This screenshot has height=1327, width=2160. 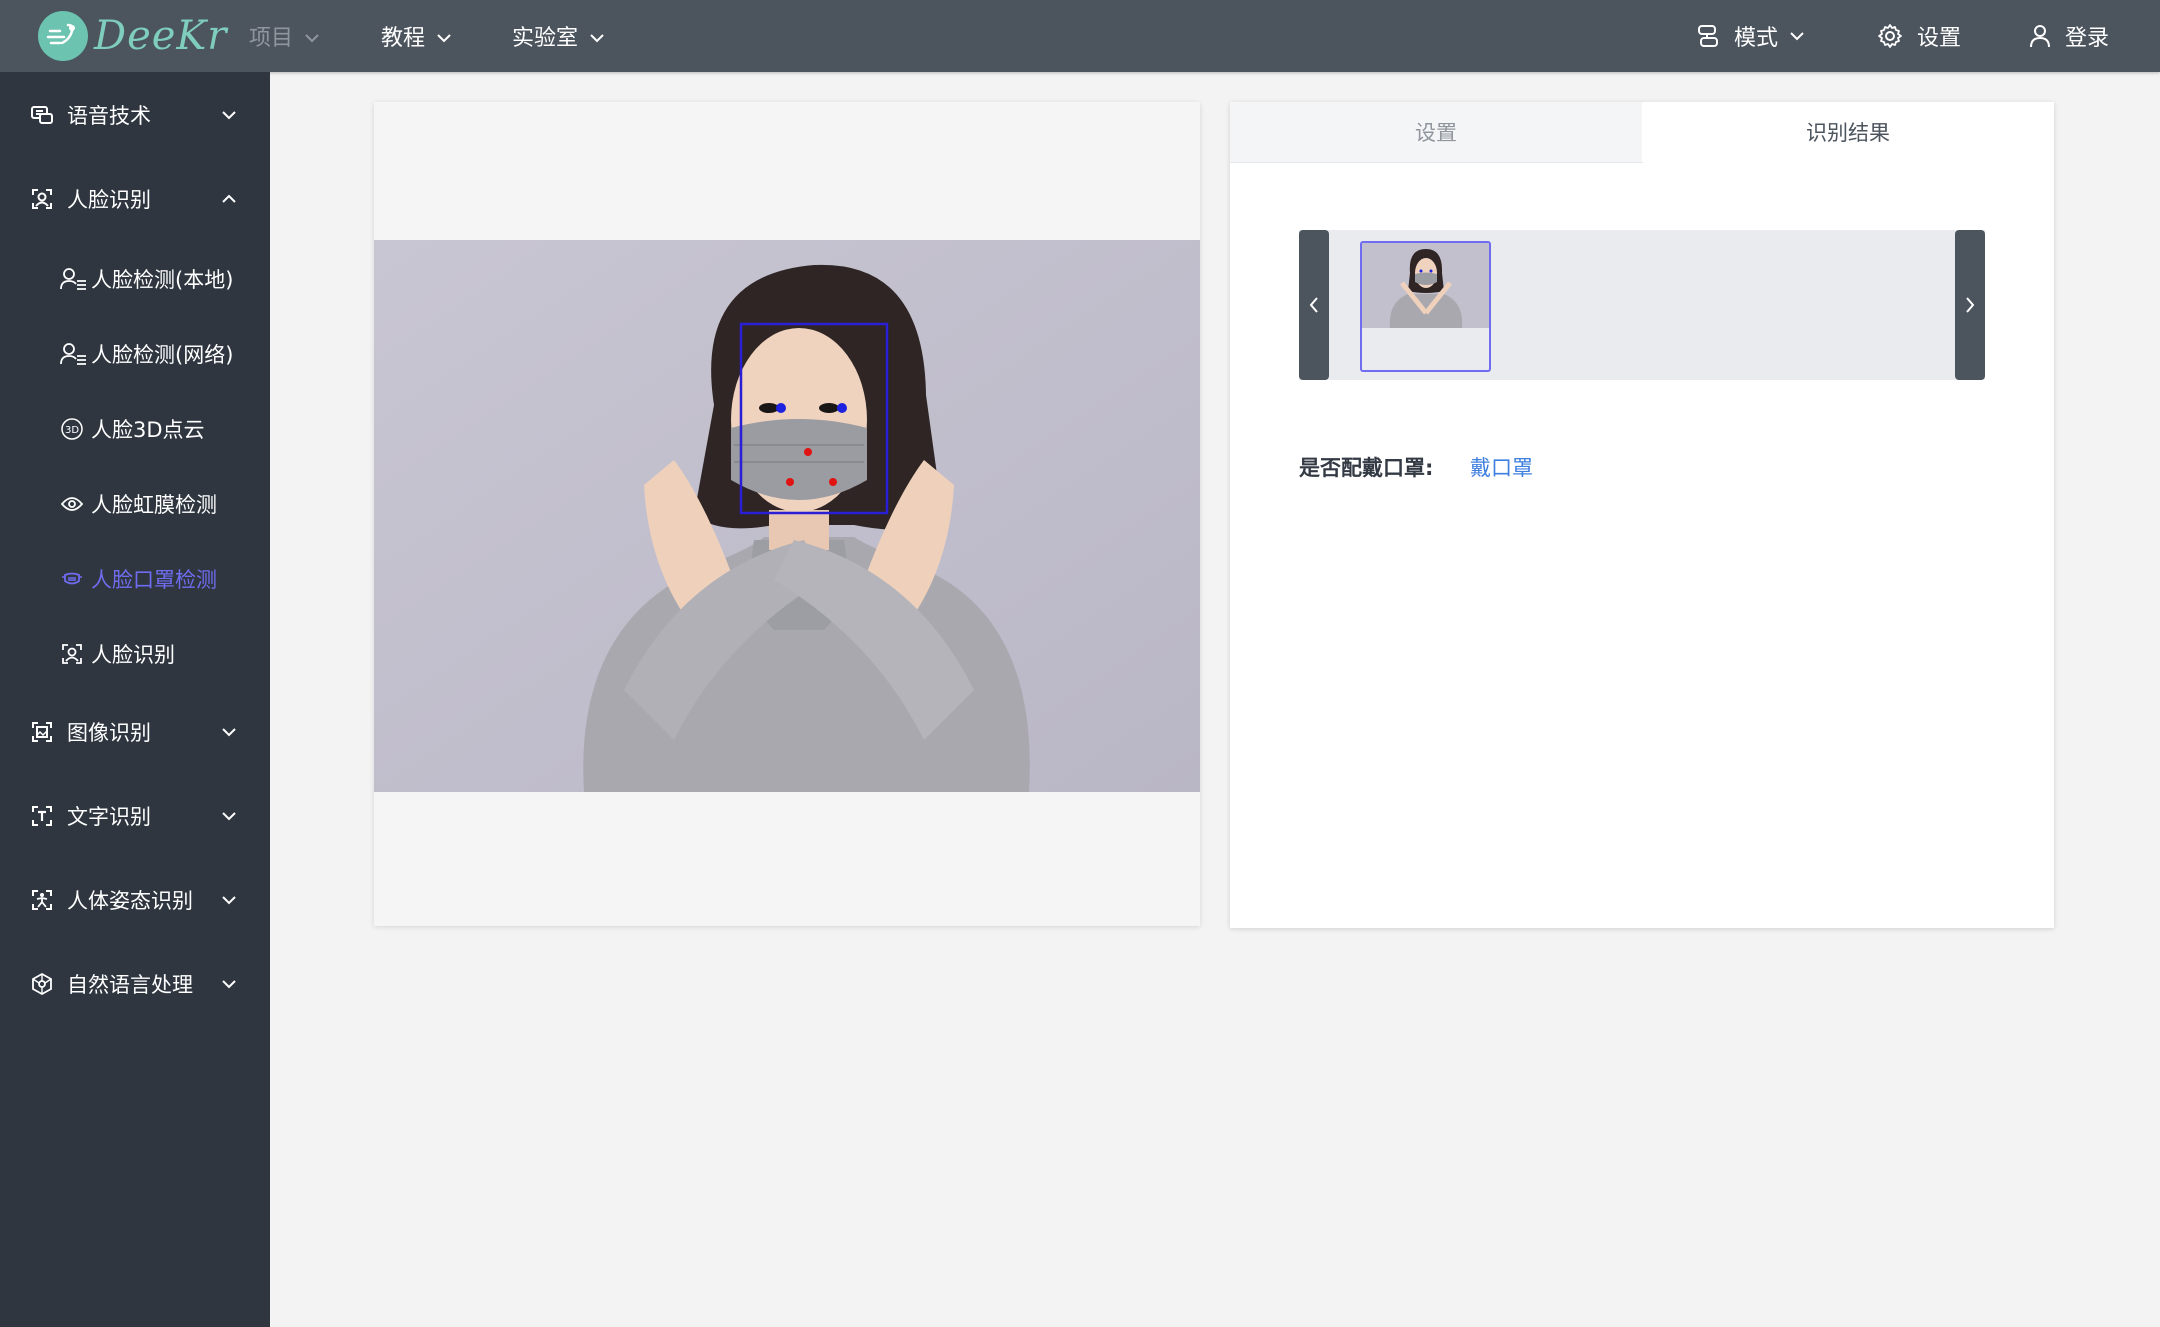 I want to click on sidebar-item-face-3d: 3D 人脸3D点云, so click(x=135, y=429).